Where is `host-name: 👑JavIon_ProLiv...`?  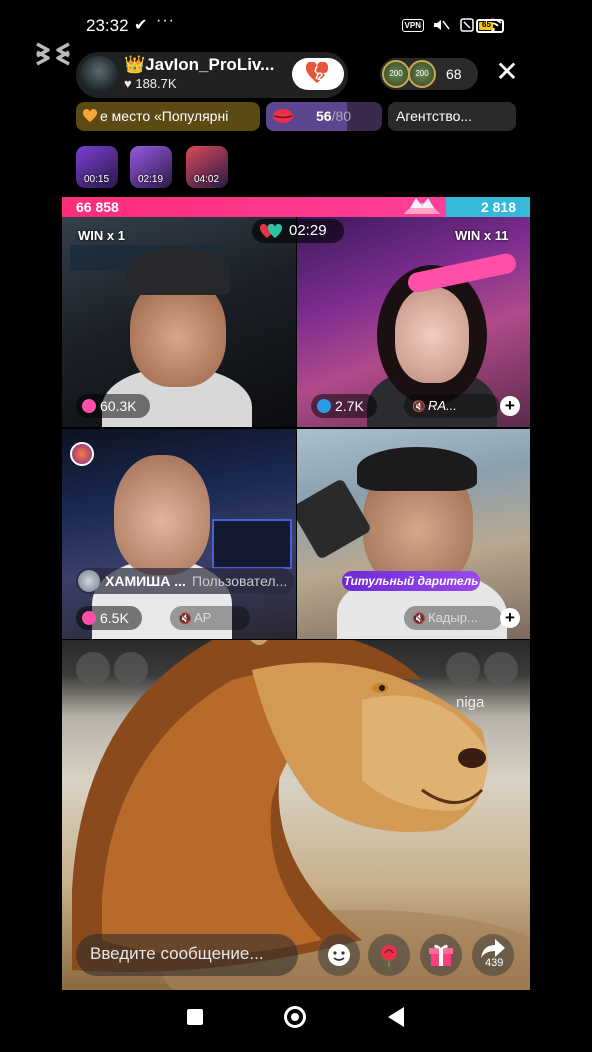 host-name: 👑JavIon_ProLiv... is located at coordinates (199, 65).